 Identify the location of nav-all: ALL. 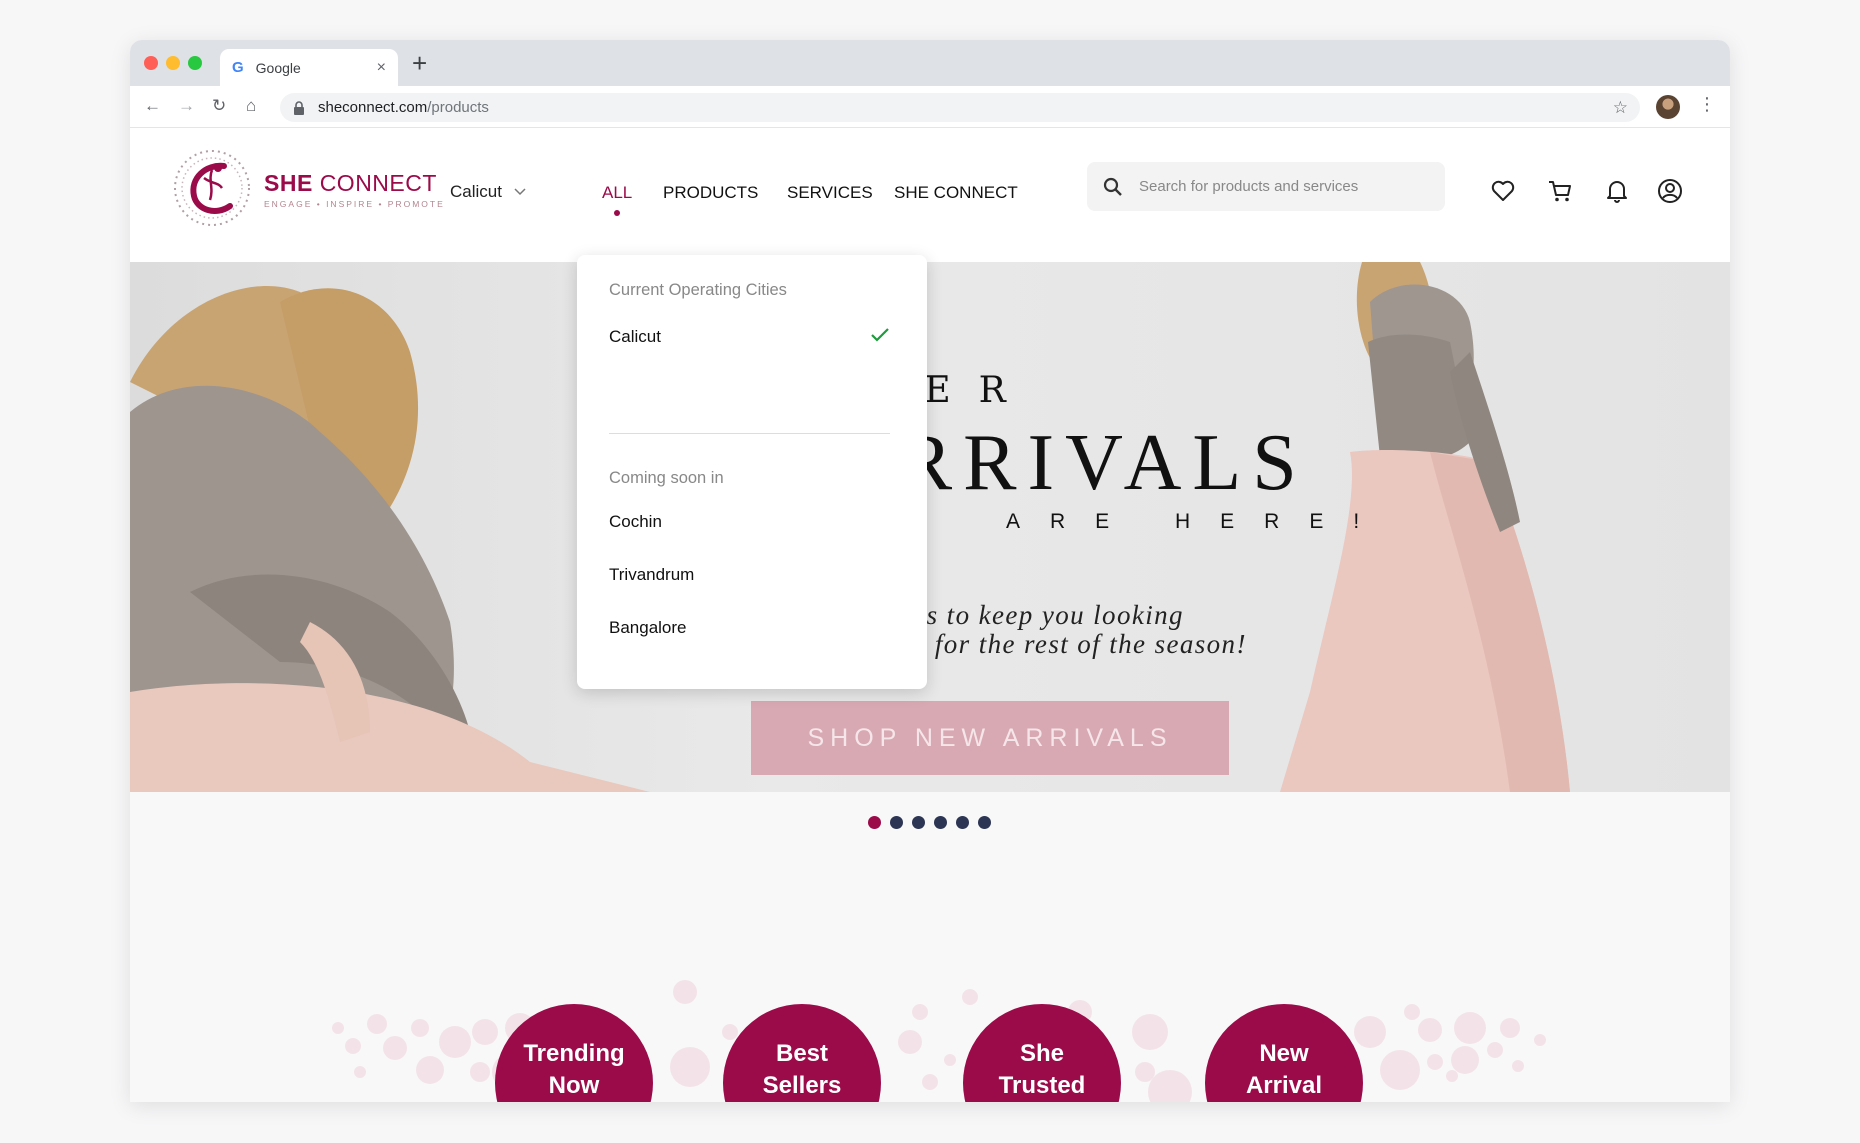
(617, 193).